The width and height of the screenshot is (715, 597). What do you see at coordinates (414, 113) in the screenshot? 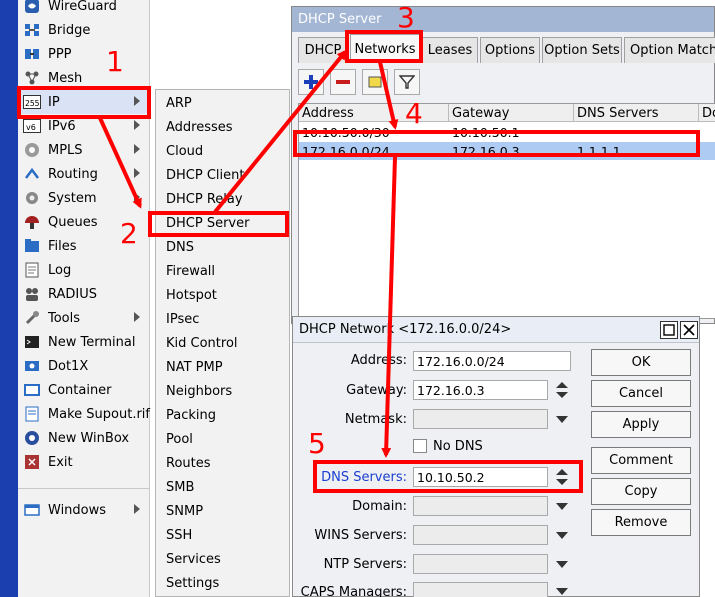
I see `step-number-4: 4` at bounding box center [414, 113].